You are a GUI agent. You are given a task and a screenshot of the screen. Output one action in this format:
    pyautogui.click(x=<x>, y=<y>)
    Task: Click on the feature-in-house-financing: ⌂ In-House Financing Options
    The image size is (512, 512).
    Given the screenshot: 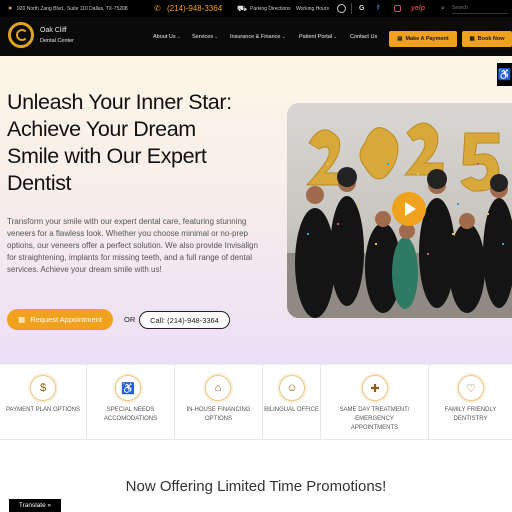 What is the action you would take?
    pyautogui.click(x=219, y=403)
    